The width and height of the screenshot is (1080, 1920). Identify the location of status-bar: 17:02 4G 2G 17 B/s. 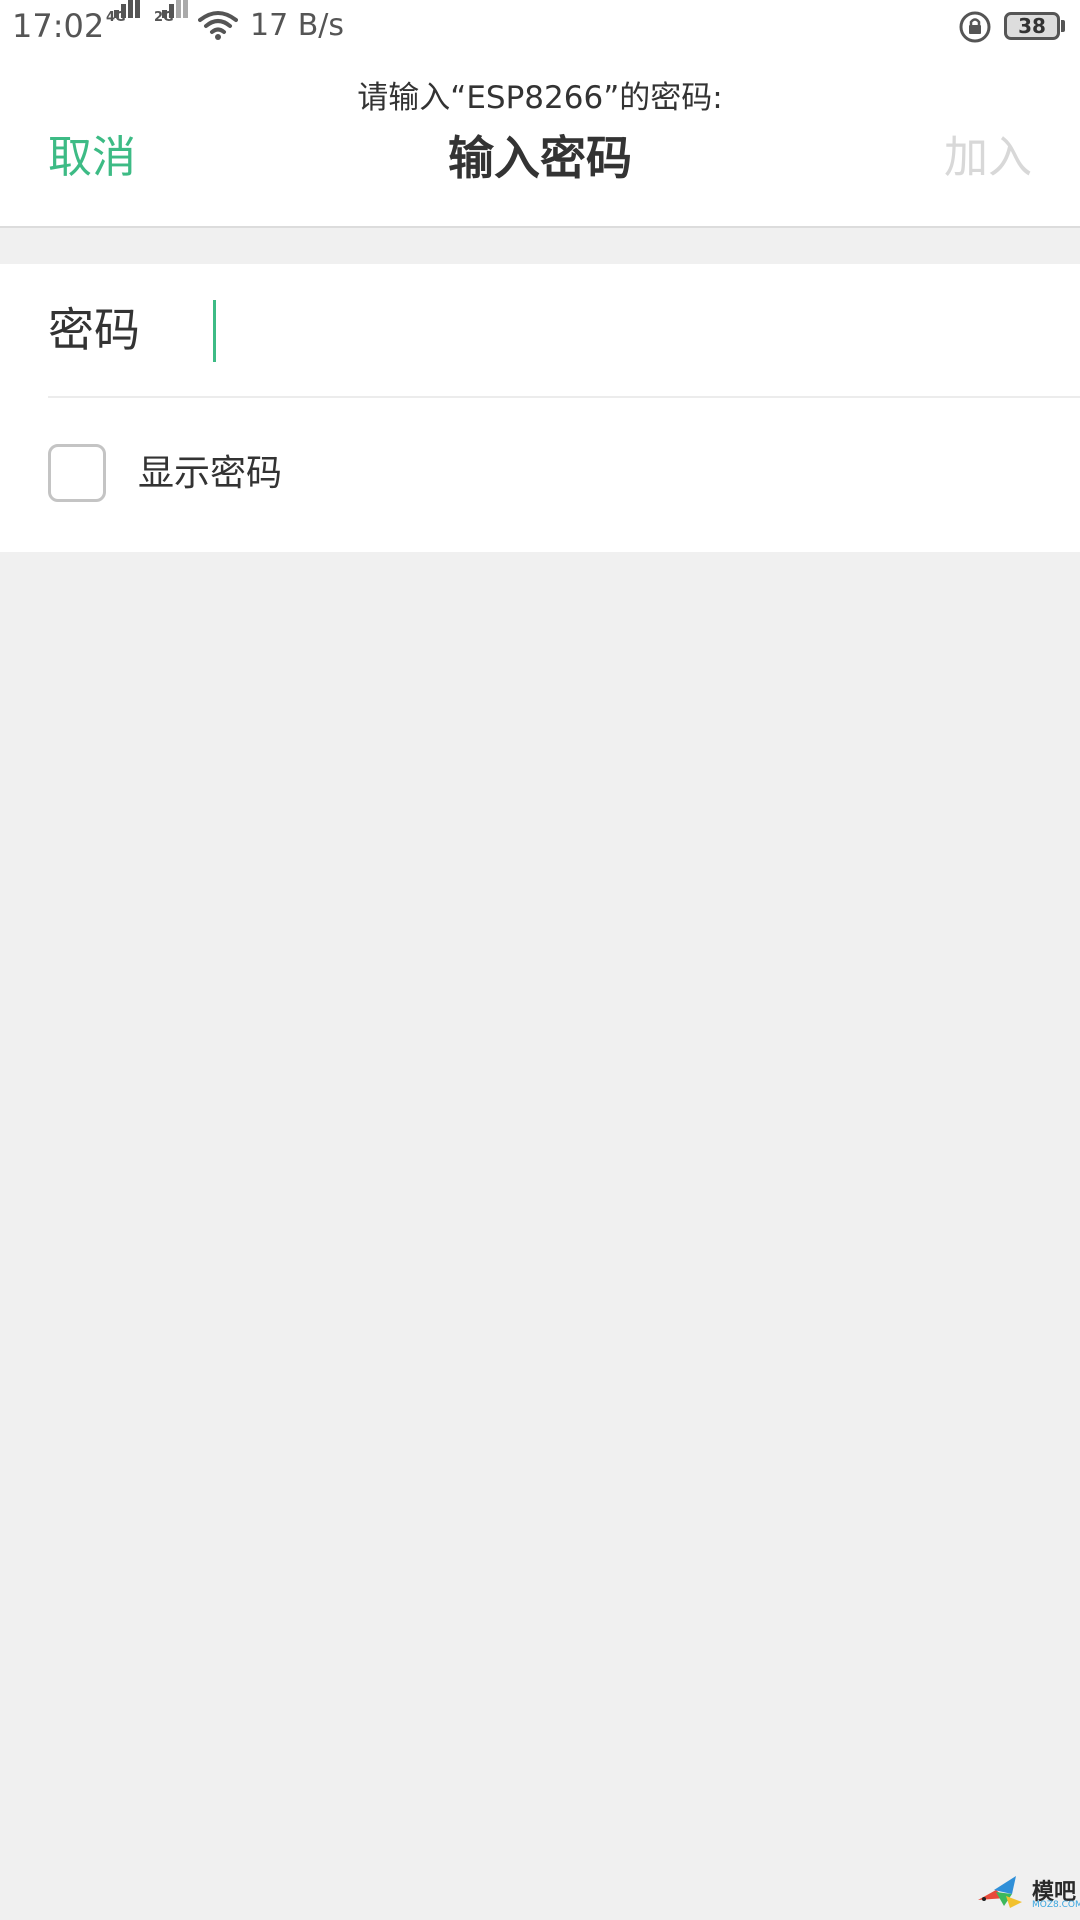
(540, 26).